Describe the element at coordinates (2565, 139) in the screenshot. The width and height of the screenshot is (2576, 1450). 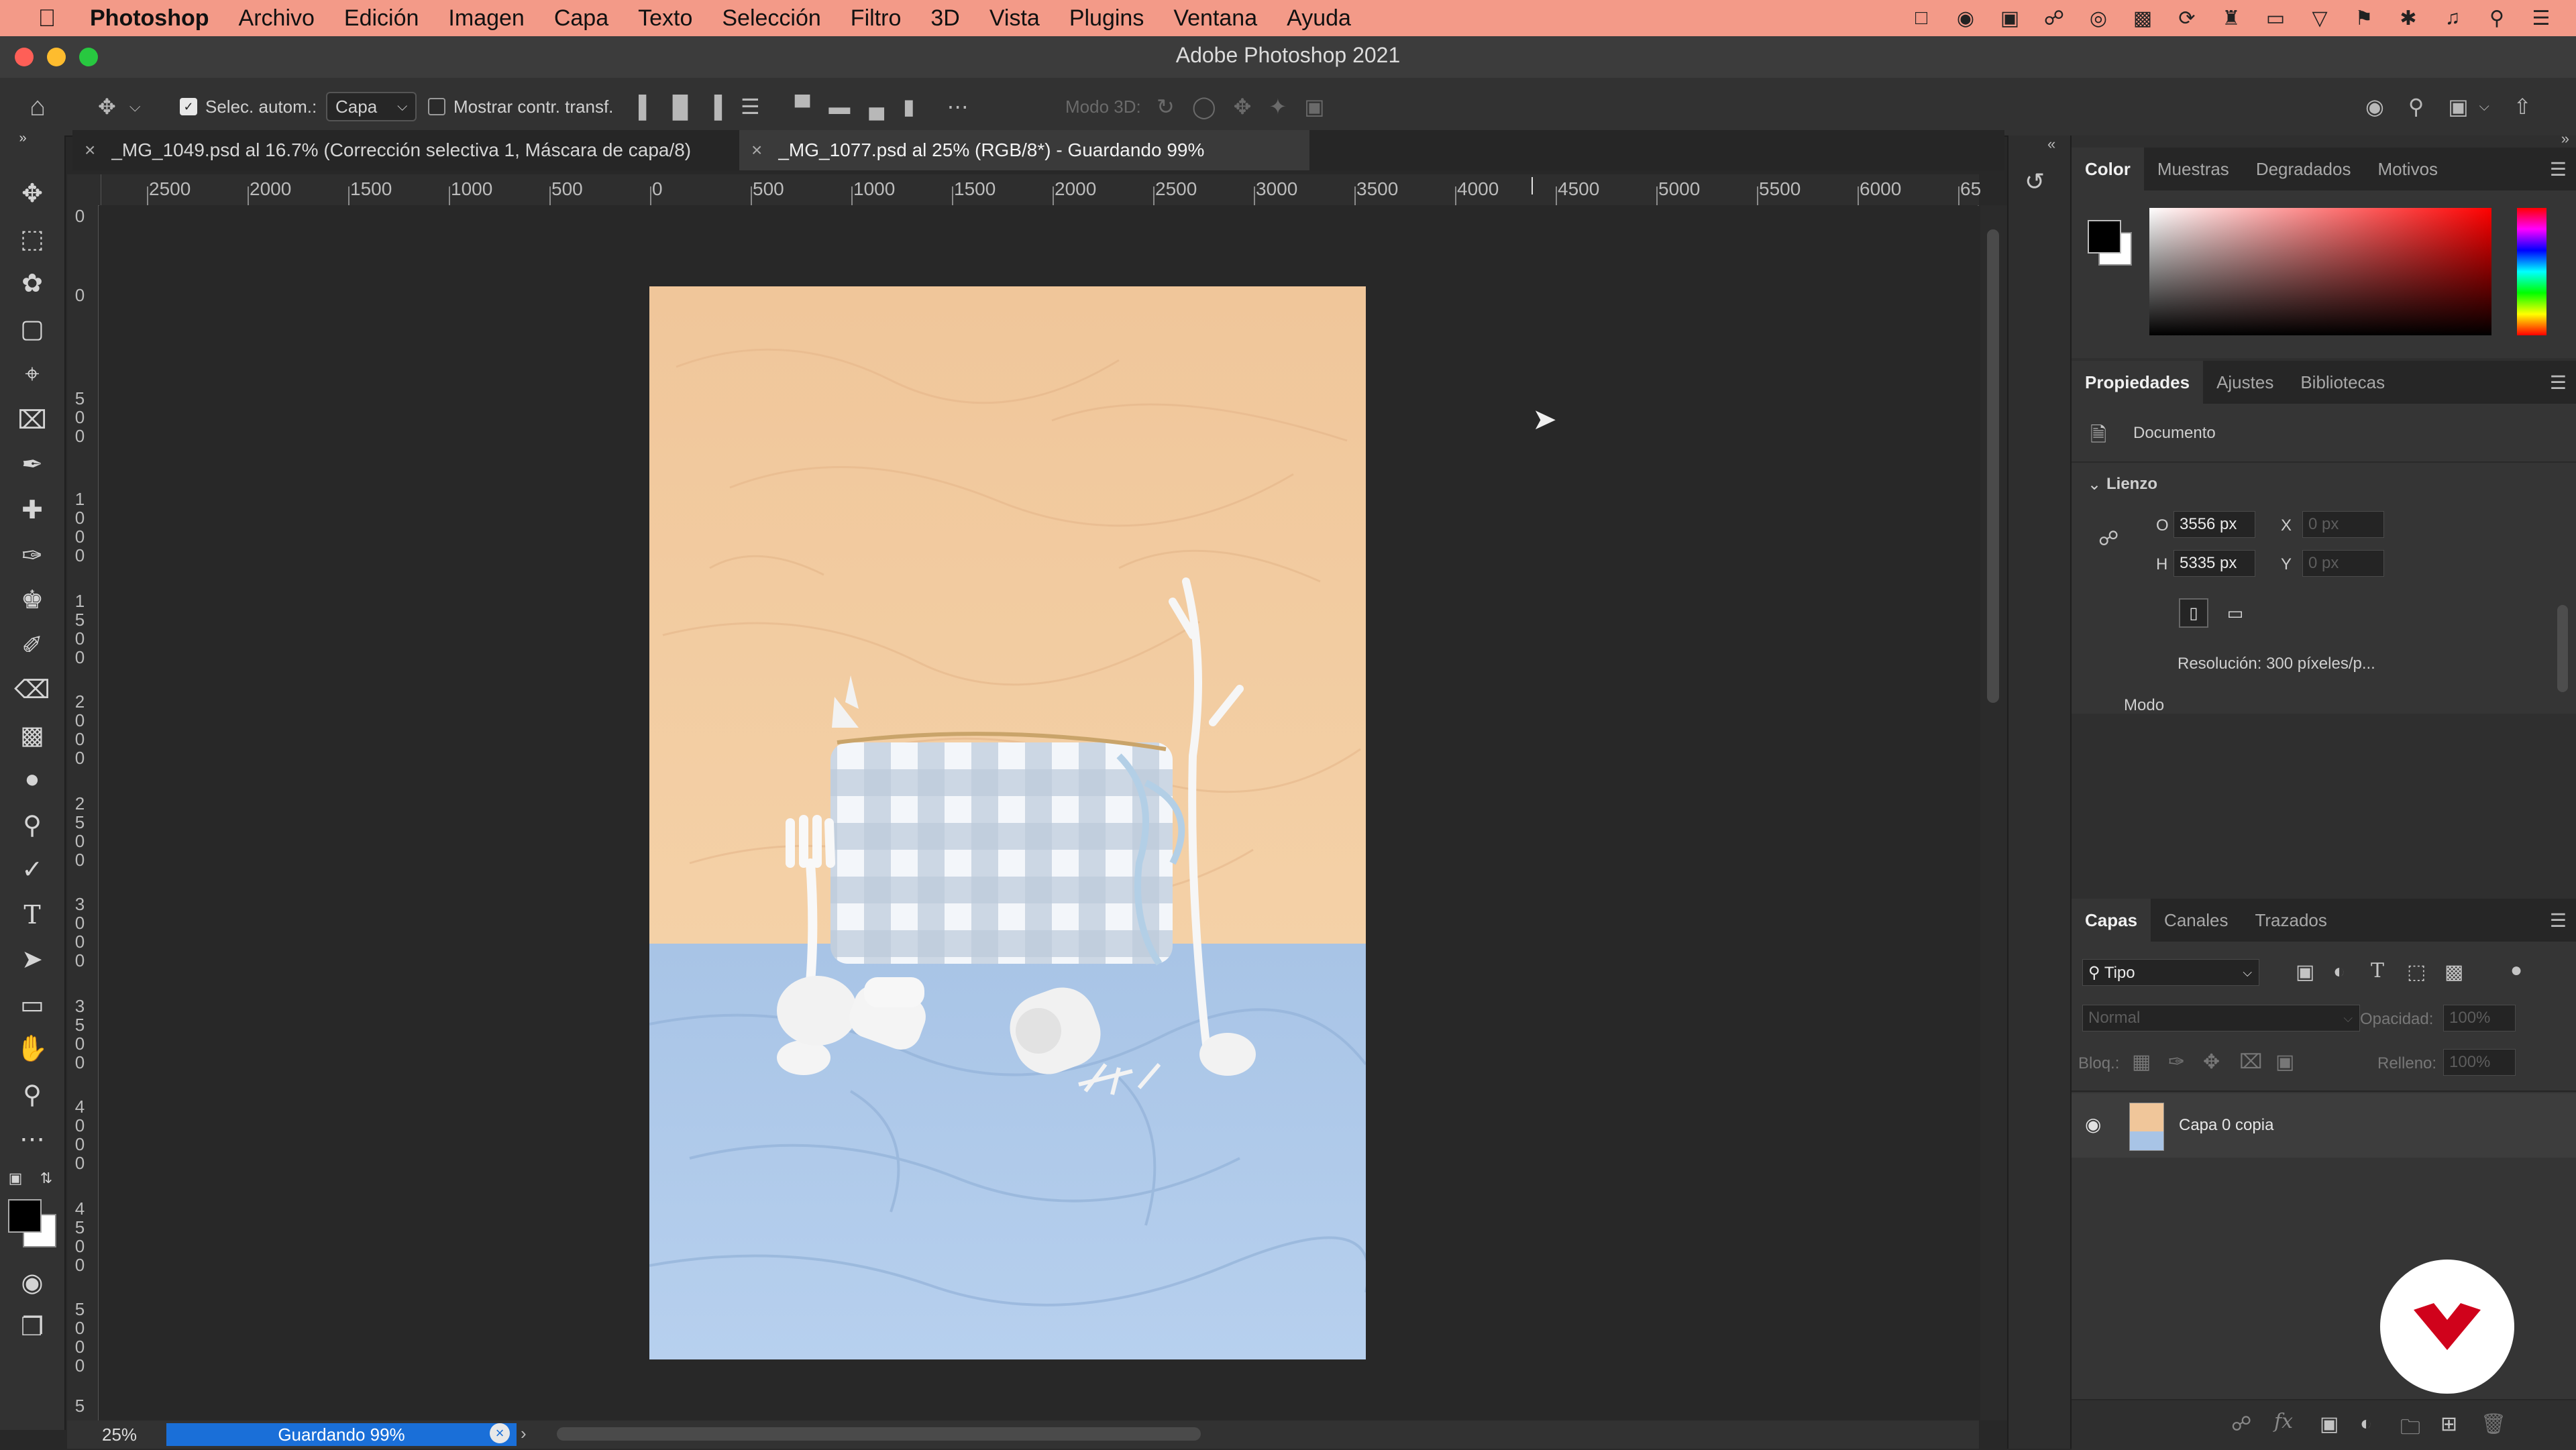
I see `expand-panels-icon: »` at that location.